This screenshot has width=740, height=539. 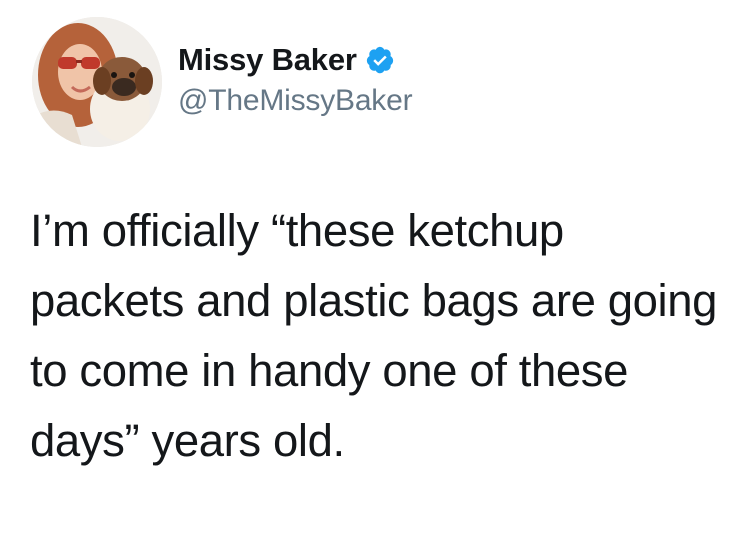 What do you see at coordinates (267, 60) in the screenshot?
I see `display-name: Missy Baker` at bounding box center [267, 60].